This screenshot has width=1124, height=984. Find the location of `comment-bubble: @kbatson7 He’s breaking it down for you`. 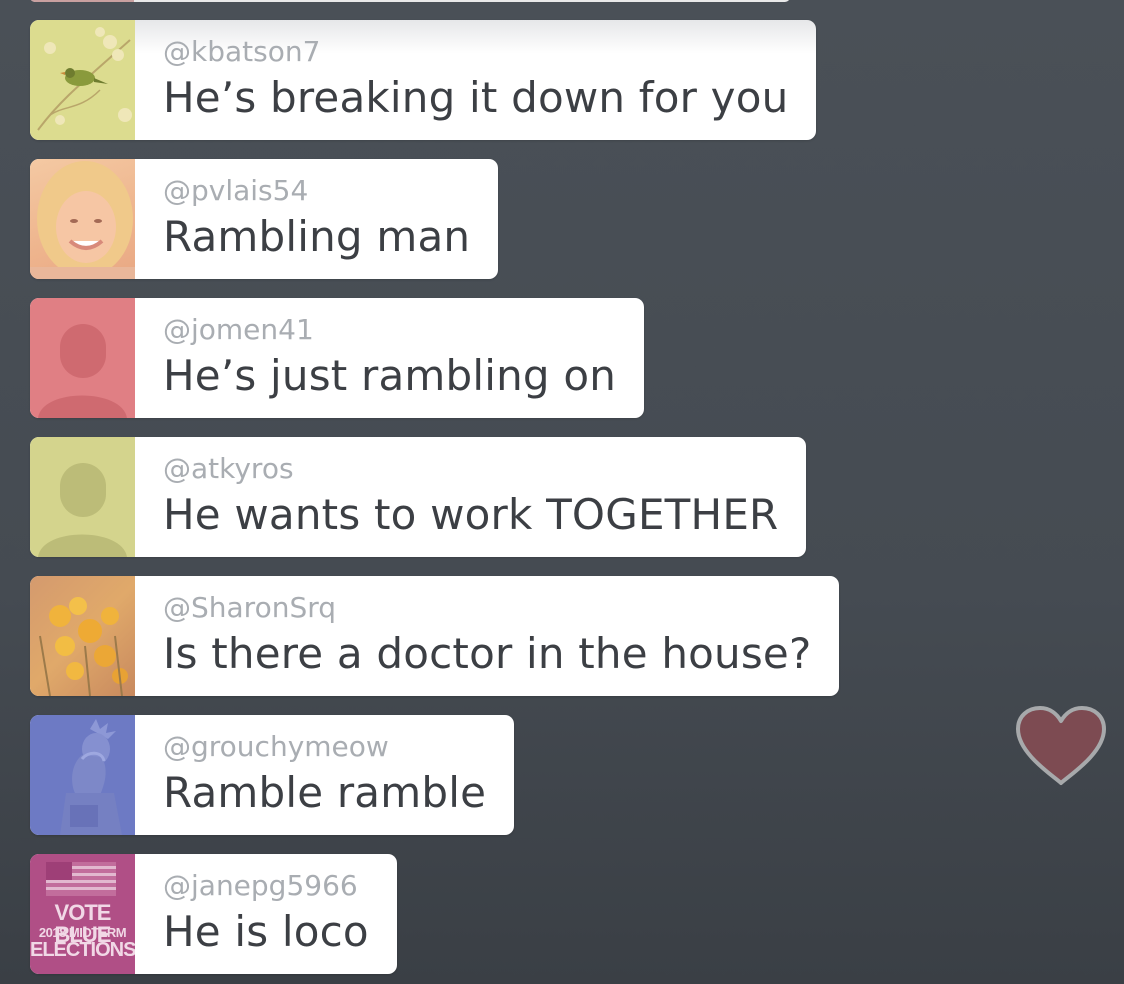

comment-bubble: @kbatson7 He’s breaking it down for you is located at coordinates (475, 80).